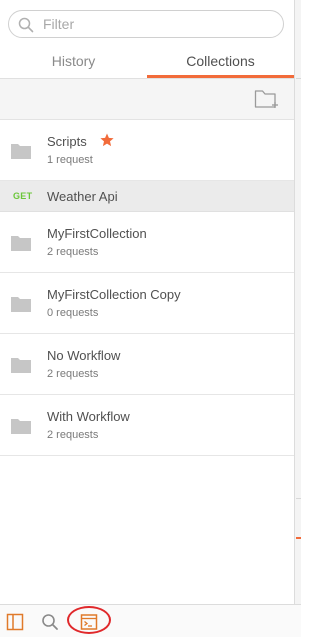  What do you see at coordinates (73, 61) in the screenshot?
I see `tab-history: History` at bounding box center [73, 61].